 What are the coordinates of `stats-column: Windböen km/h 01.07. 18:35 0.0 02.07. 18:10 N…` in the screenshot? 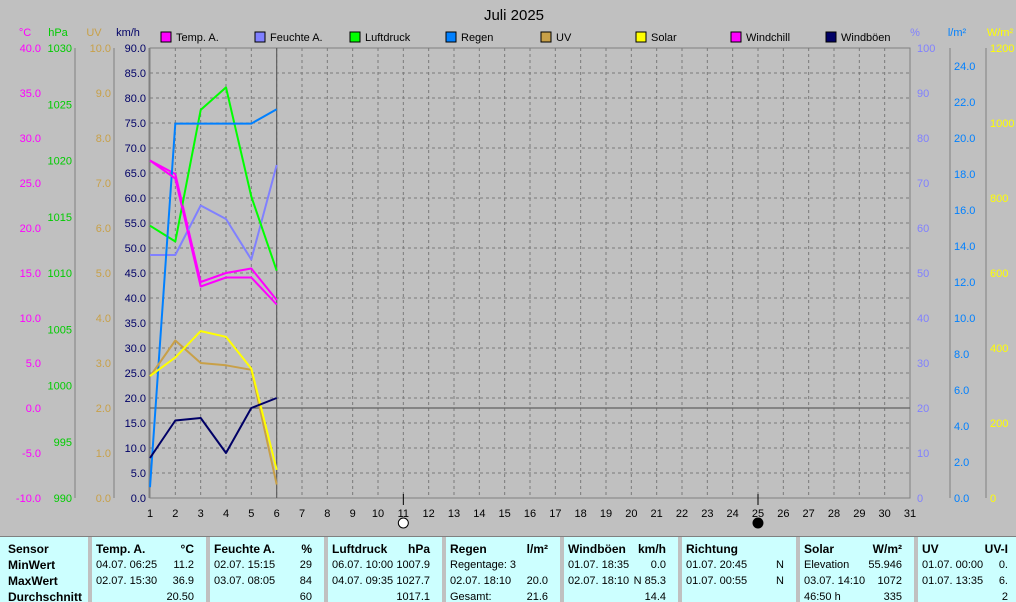 It's located at (617, 569).